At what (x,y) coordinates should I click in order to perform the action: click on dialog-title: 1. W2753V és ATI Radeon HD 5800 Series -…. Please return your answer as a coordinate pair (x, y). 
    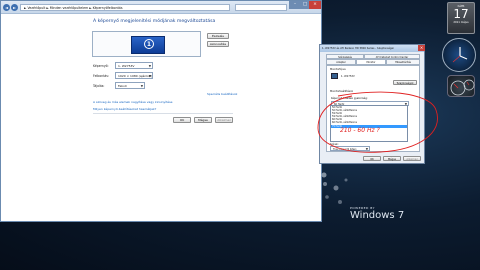
    Looking at the image, I should click on (372, 48).